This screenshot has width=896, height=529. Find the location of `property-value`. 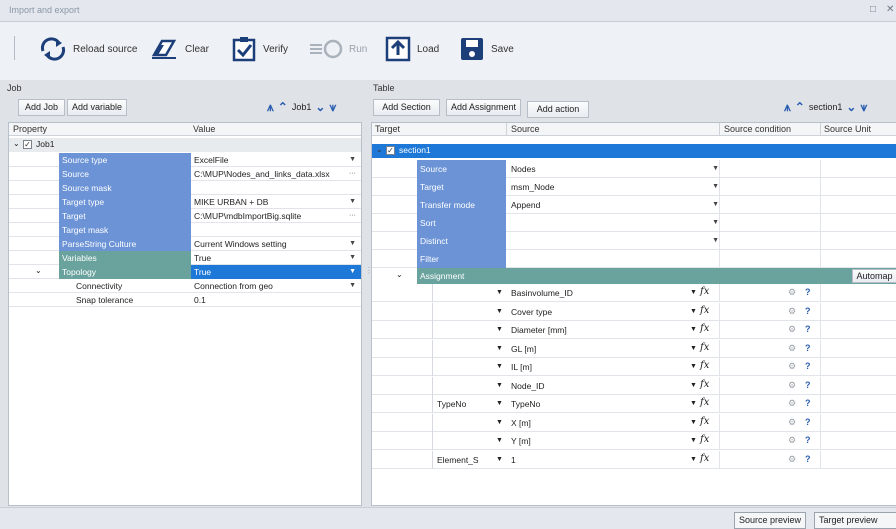

property-value is located at coordinates (276, 230).